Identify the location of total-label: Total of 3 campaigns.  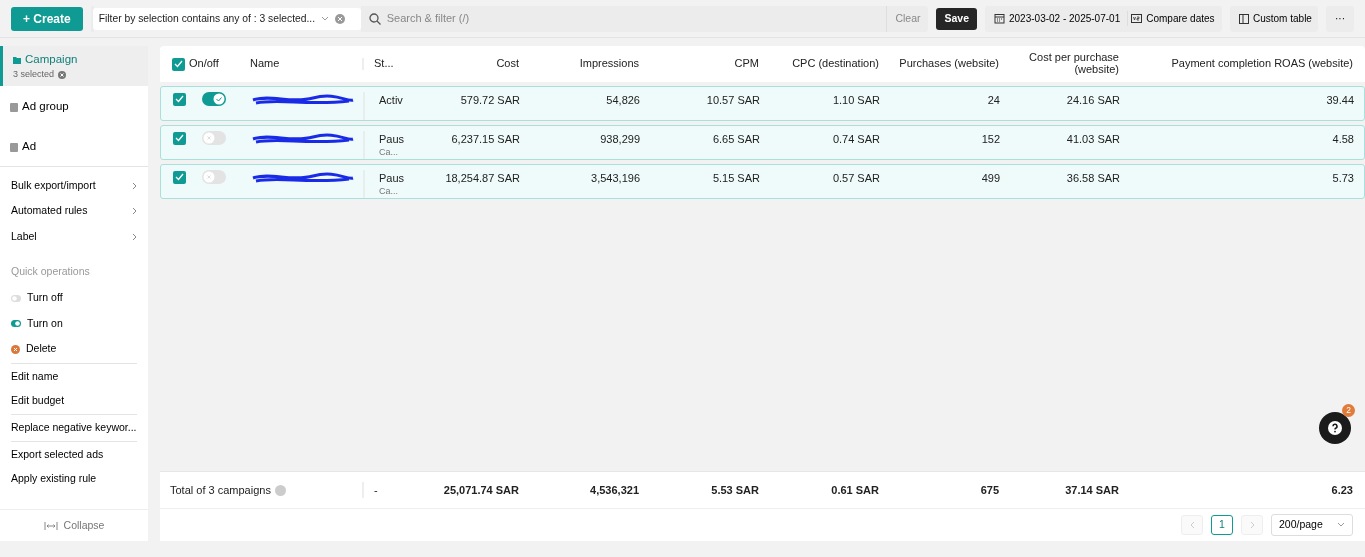
(220, 490).